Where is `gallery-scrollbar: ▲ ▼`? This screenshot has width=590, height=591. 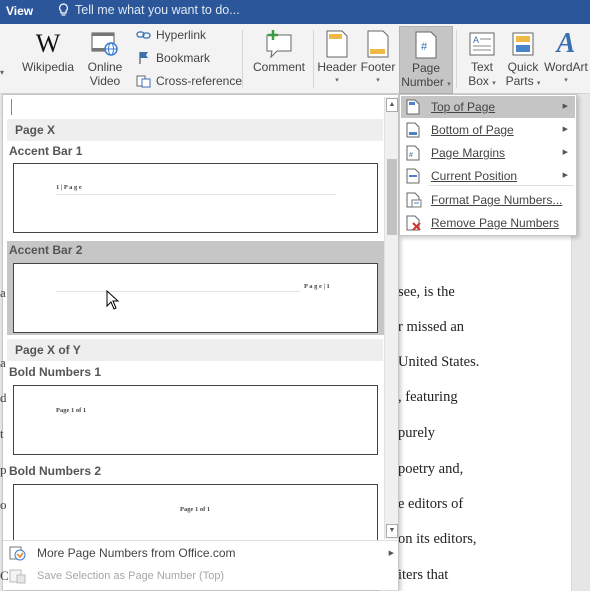
gallery-scrollbar: ▲ ▼ is located at coordinates (391, 318).